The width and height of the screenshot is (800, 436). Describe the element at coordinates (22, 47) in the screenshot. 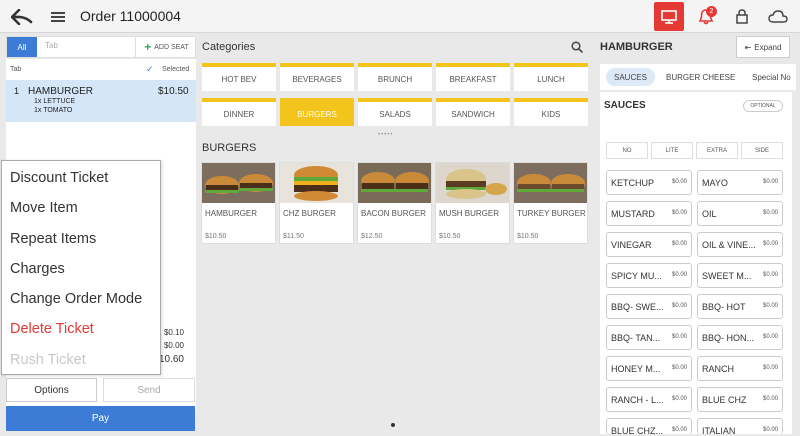

I see `all-seats-button: All` at that location.